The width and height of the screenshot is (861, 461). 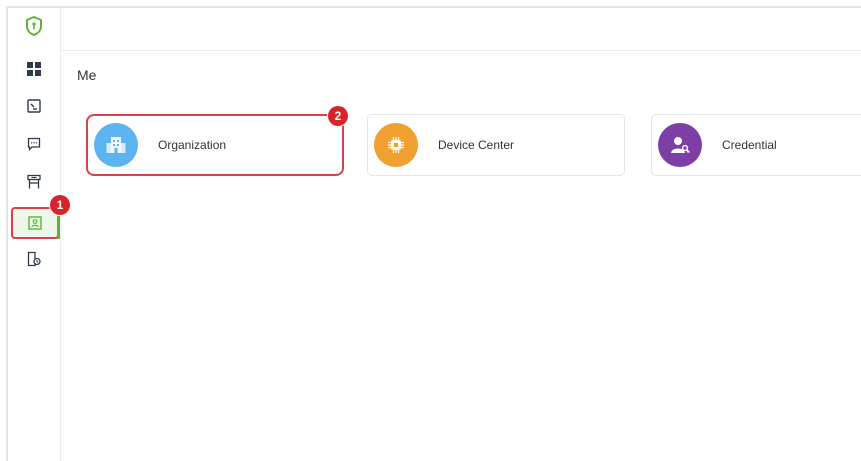 I want to click on sidebar-item-dashboard, so click(x=34, y=69).